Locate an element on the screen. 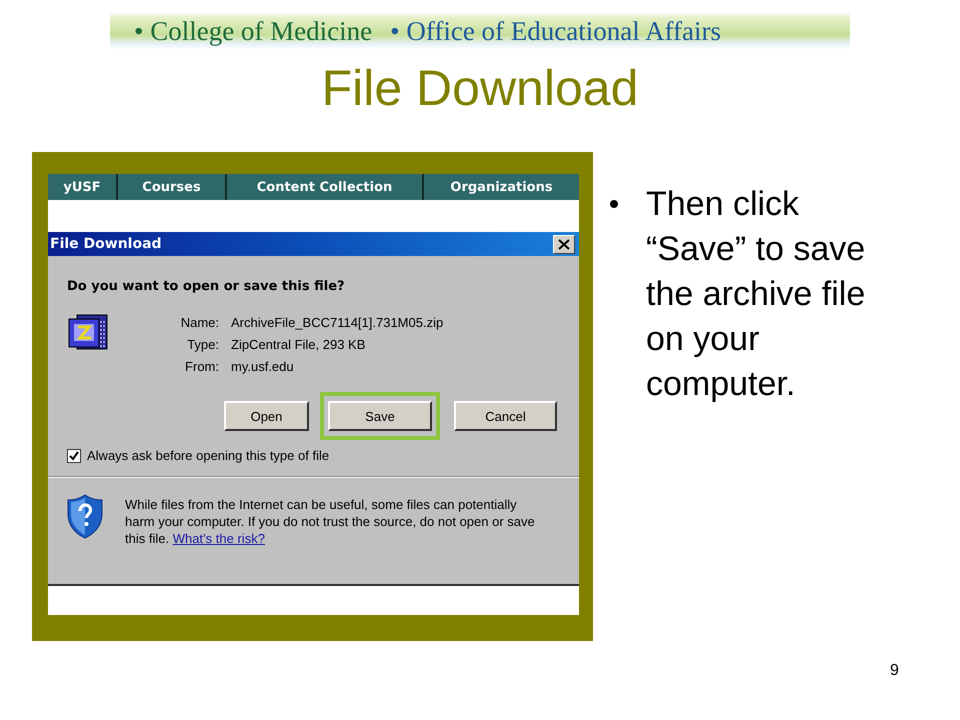  field-value: my.usf.edu is located at coordinates (263, 366).